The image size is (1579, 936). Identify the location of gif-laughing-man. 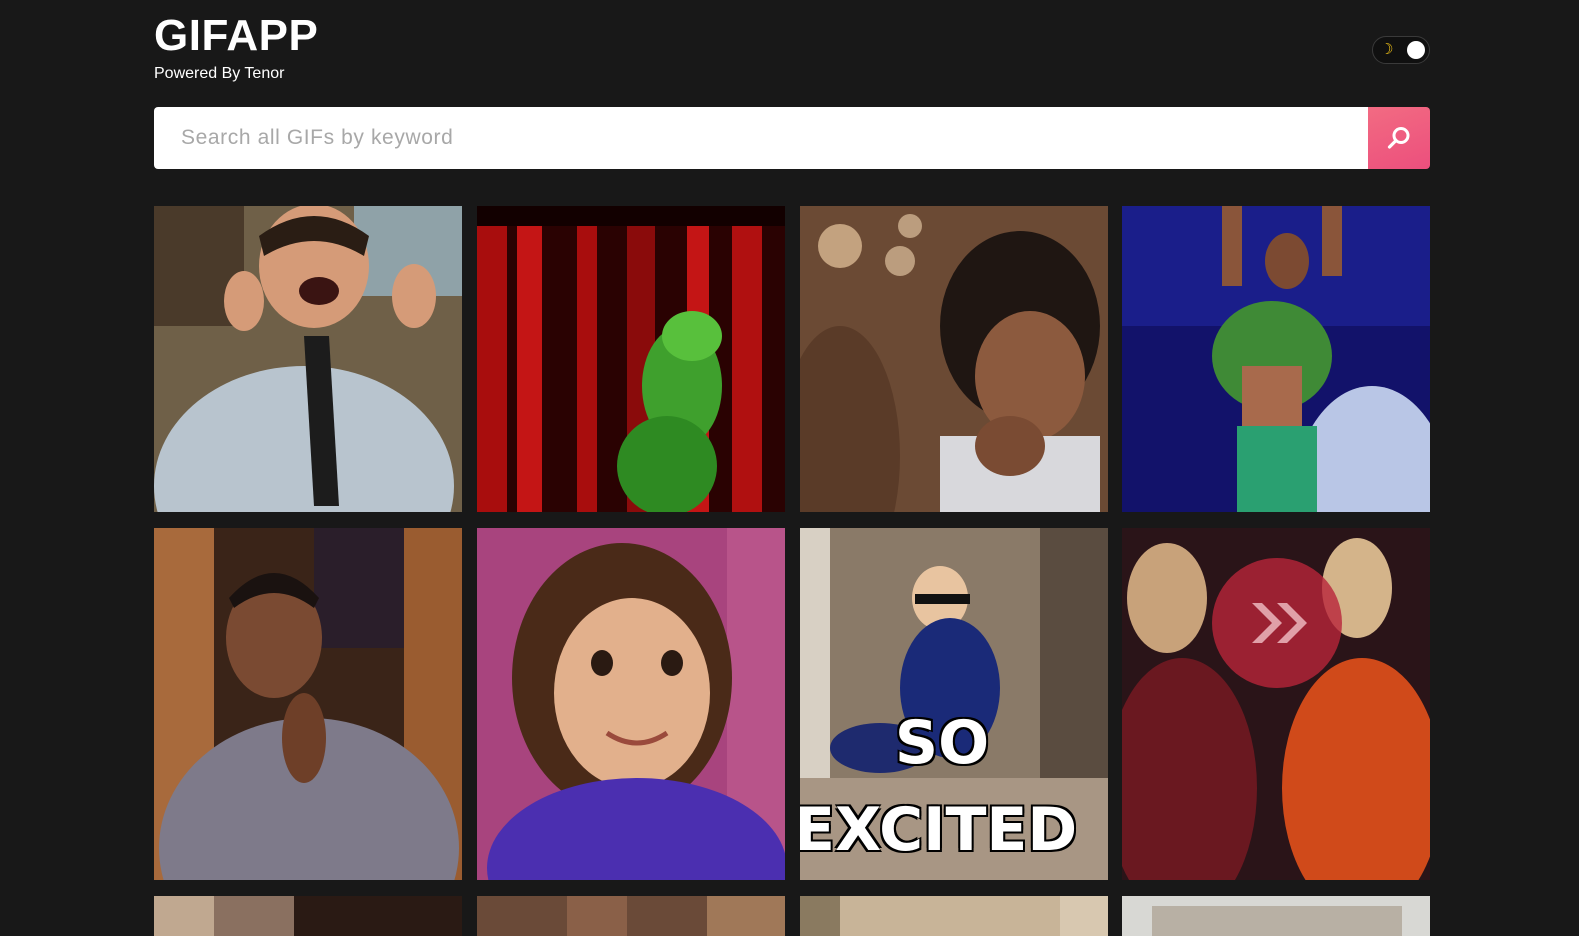
(308, 359).